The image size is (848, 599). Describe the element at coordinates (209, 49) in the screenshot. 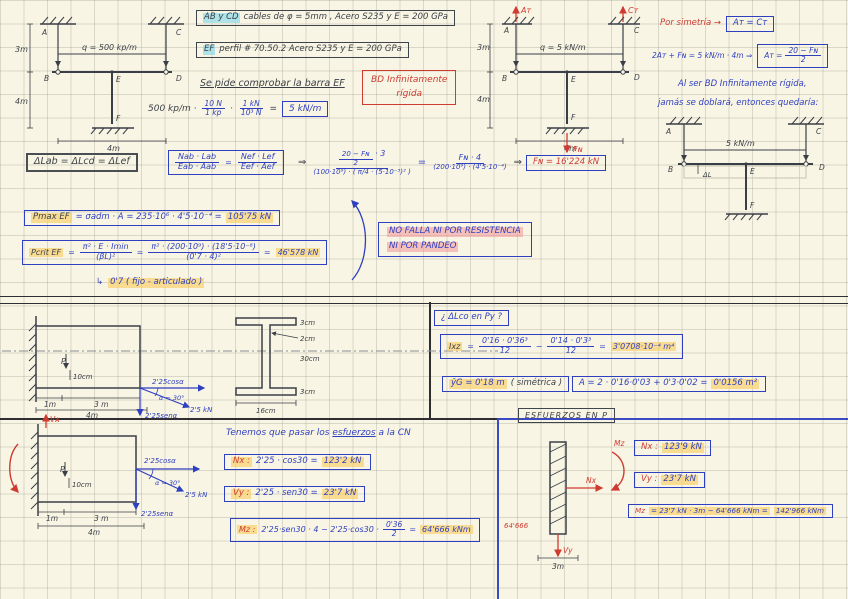

I see `bar-name: EF` at that location.